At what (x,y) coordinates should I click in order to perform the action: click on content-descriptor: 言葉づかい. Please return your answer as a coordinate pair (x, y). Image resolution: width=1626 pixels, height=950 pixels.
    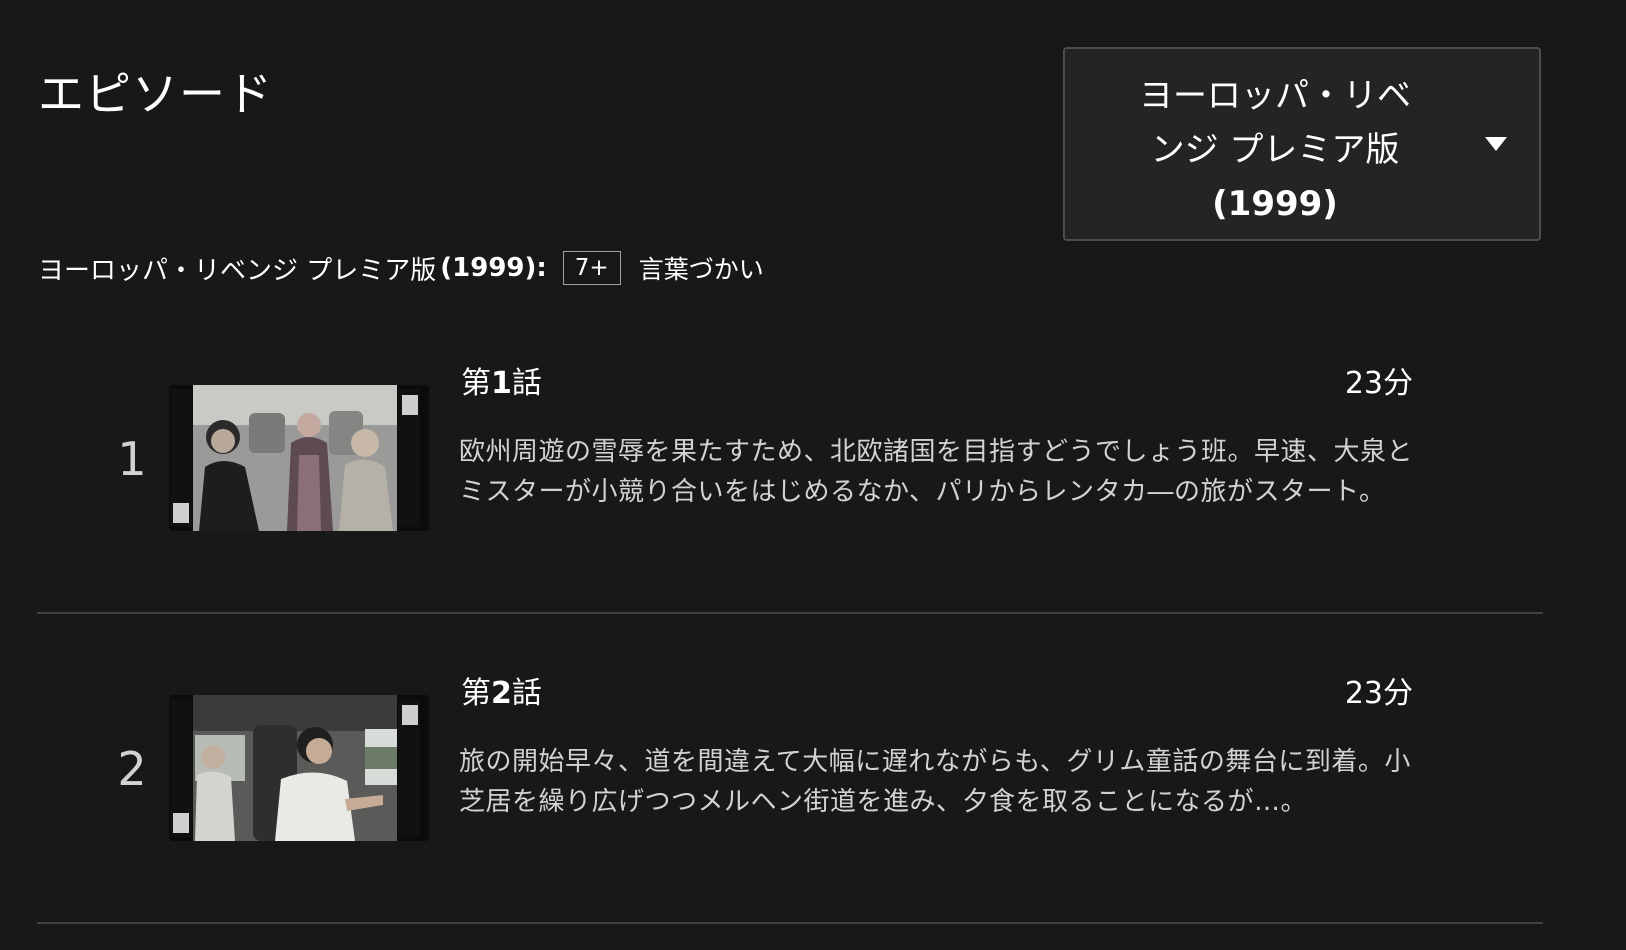
    Looking at the image, I should click on (701, 269).